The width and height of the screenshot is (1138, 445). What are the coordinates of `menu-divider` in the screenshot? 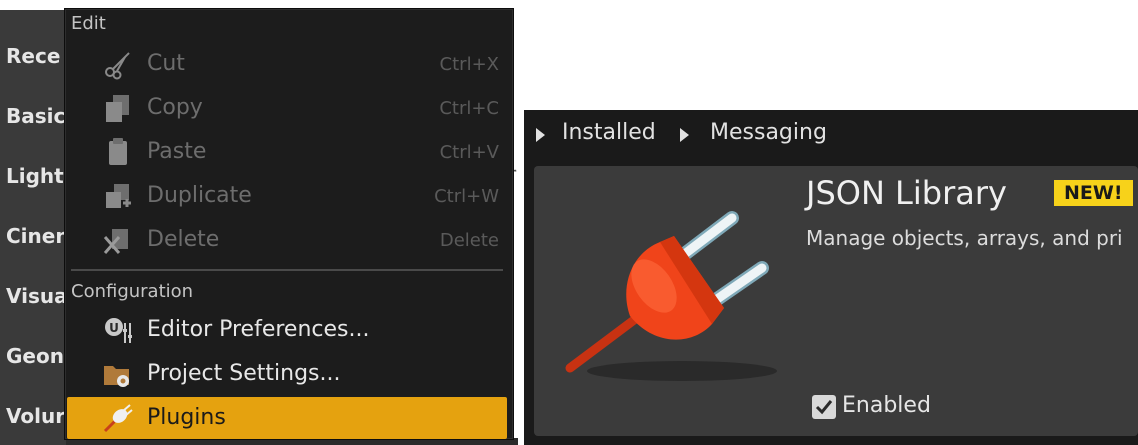 It's located at (287, 270).